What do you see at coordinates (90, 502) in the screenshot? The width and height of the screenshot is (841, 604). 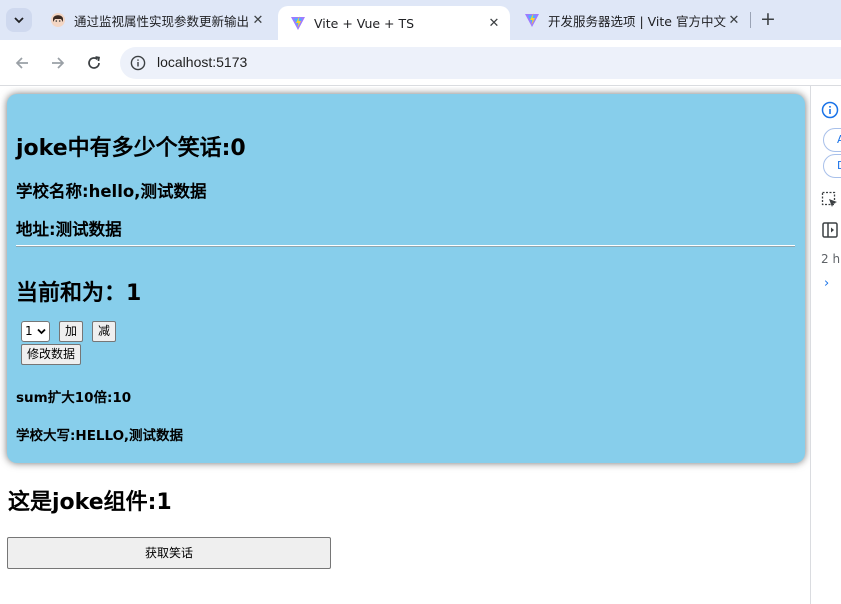 I see `joke-component-heading: 这是joke组件:1` at bounding box center [90, 502].